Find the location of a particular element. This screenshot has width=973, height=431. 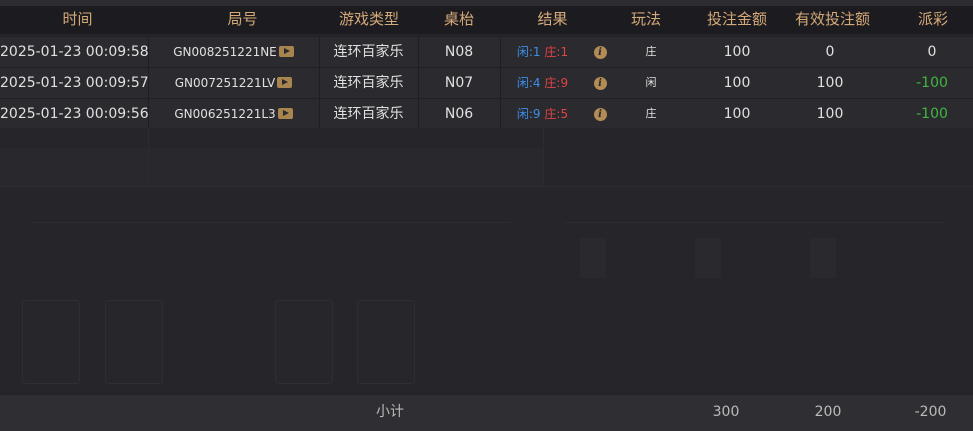

row-time: 2025-01-23 00:09:57 is located at coordinates (74, 83).